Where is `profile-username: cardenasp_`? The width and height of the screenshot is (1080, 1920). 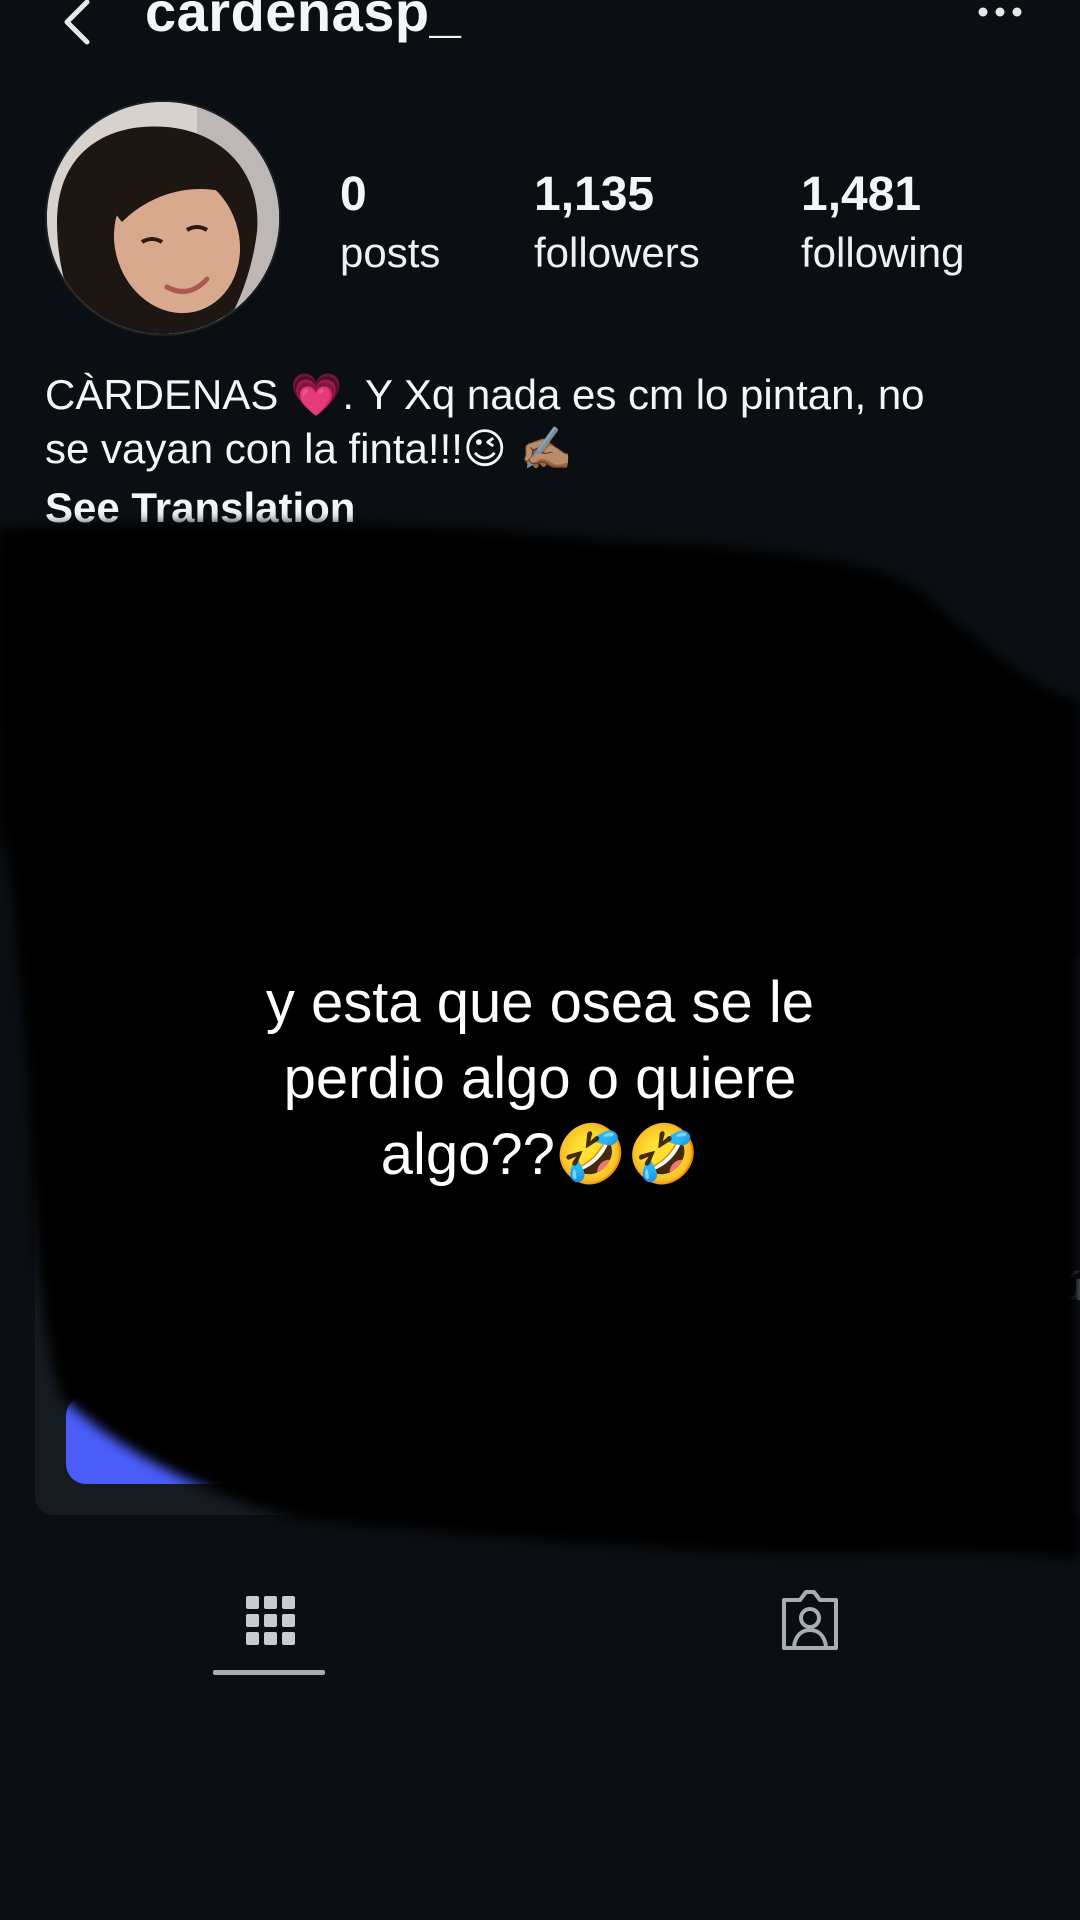
profile-username: cardenasp_ is located at coordinates (303, 21).